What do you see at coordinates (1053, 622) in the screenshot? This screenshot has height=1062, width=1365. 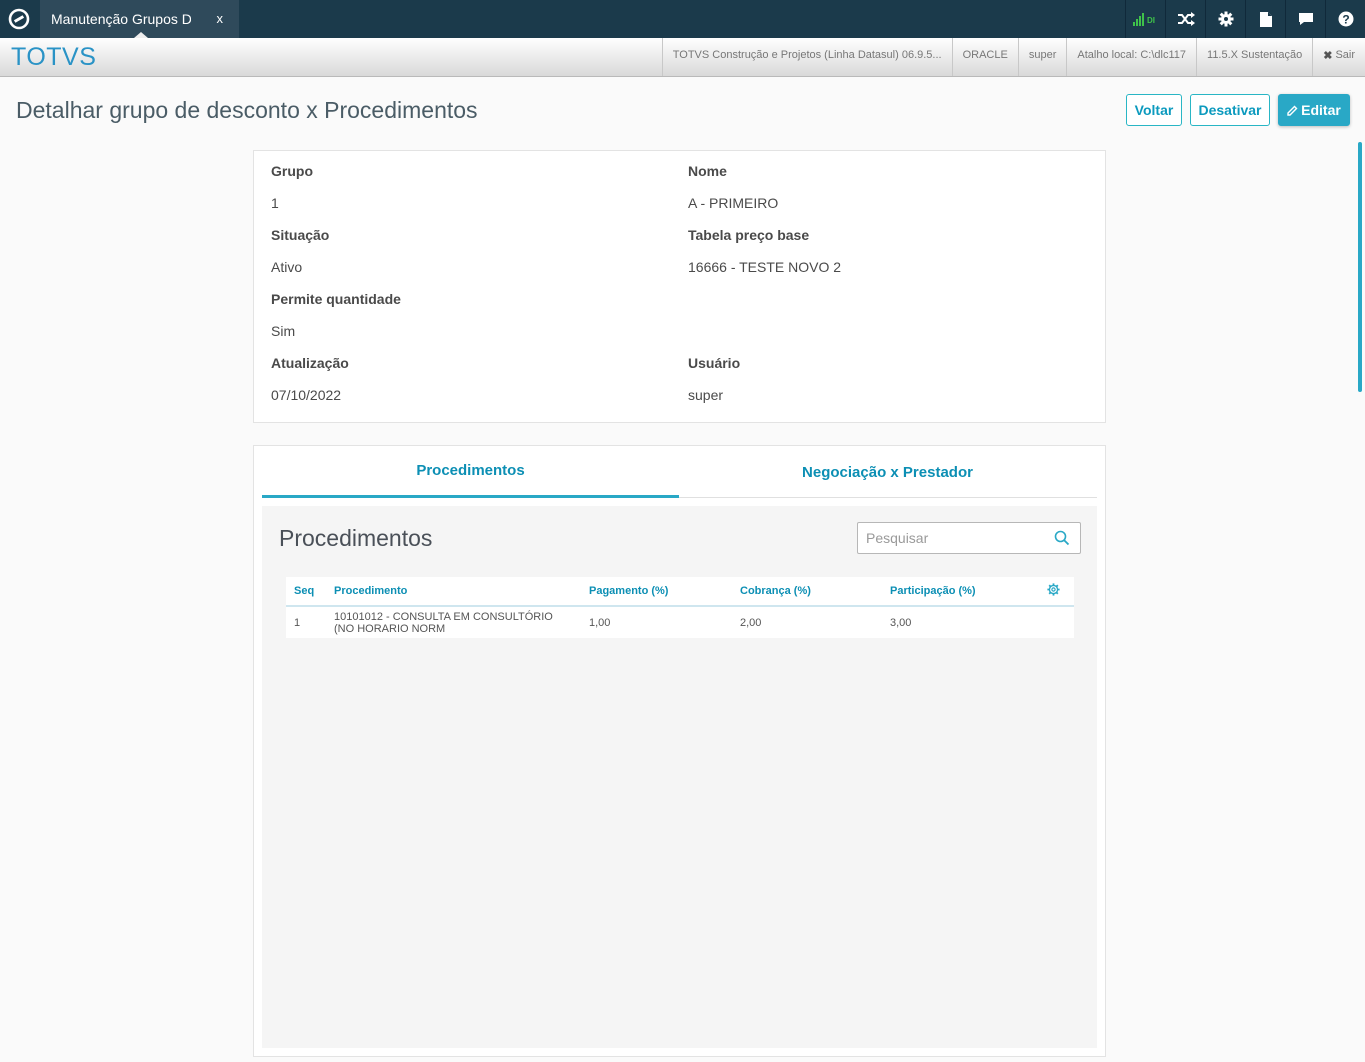 I see `cell-empty` at bounding box center [1053, 622].